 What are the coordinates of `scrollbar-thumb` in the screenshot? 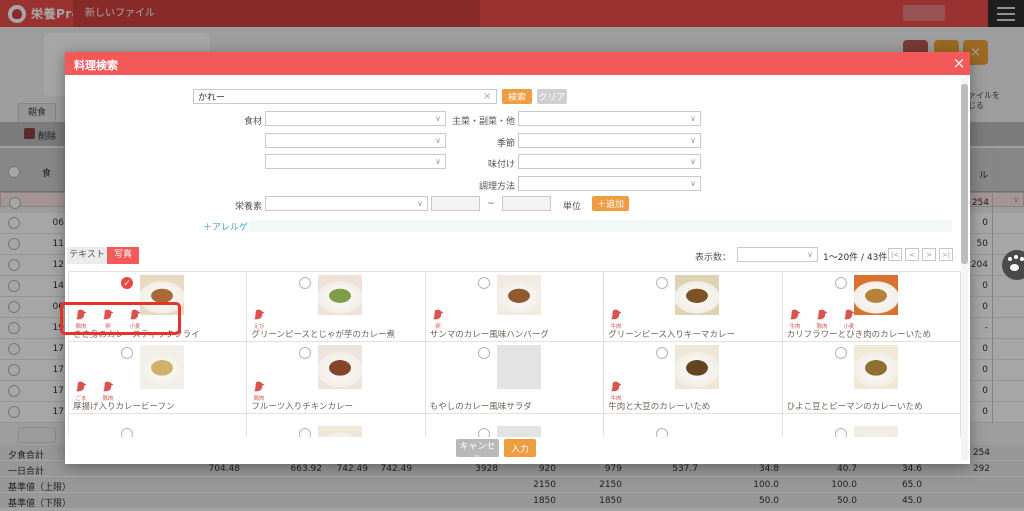 It's located at (964, 174).